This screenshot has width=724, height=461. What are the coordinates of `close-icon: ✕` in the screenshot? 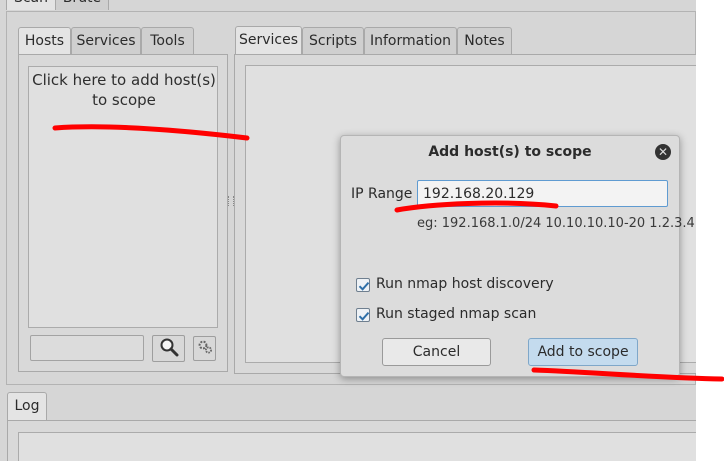 It's located at (663, 152).